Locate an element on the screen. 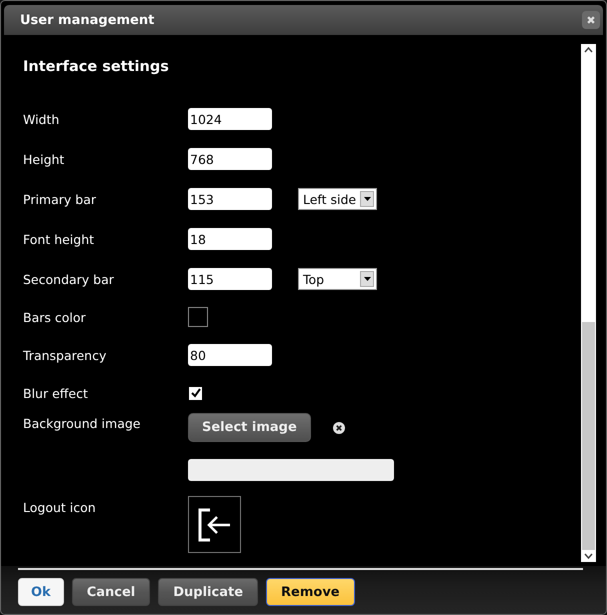 The image size is (607, 615). path-field is located at coordinates (291, 470).